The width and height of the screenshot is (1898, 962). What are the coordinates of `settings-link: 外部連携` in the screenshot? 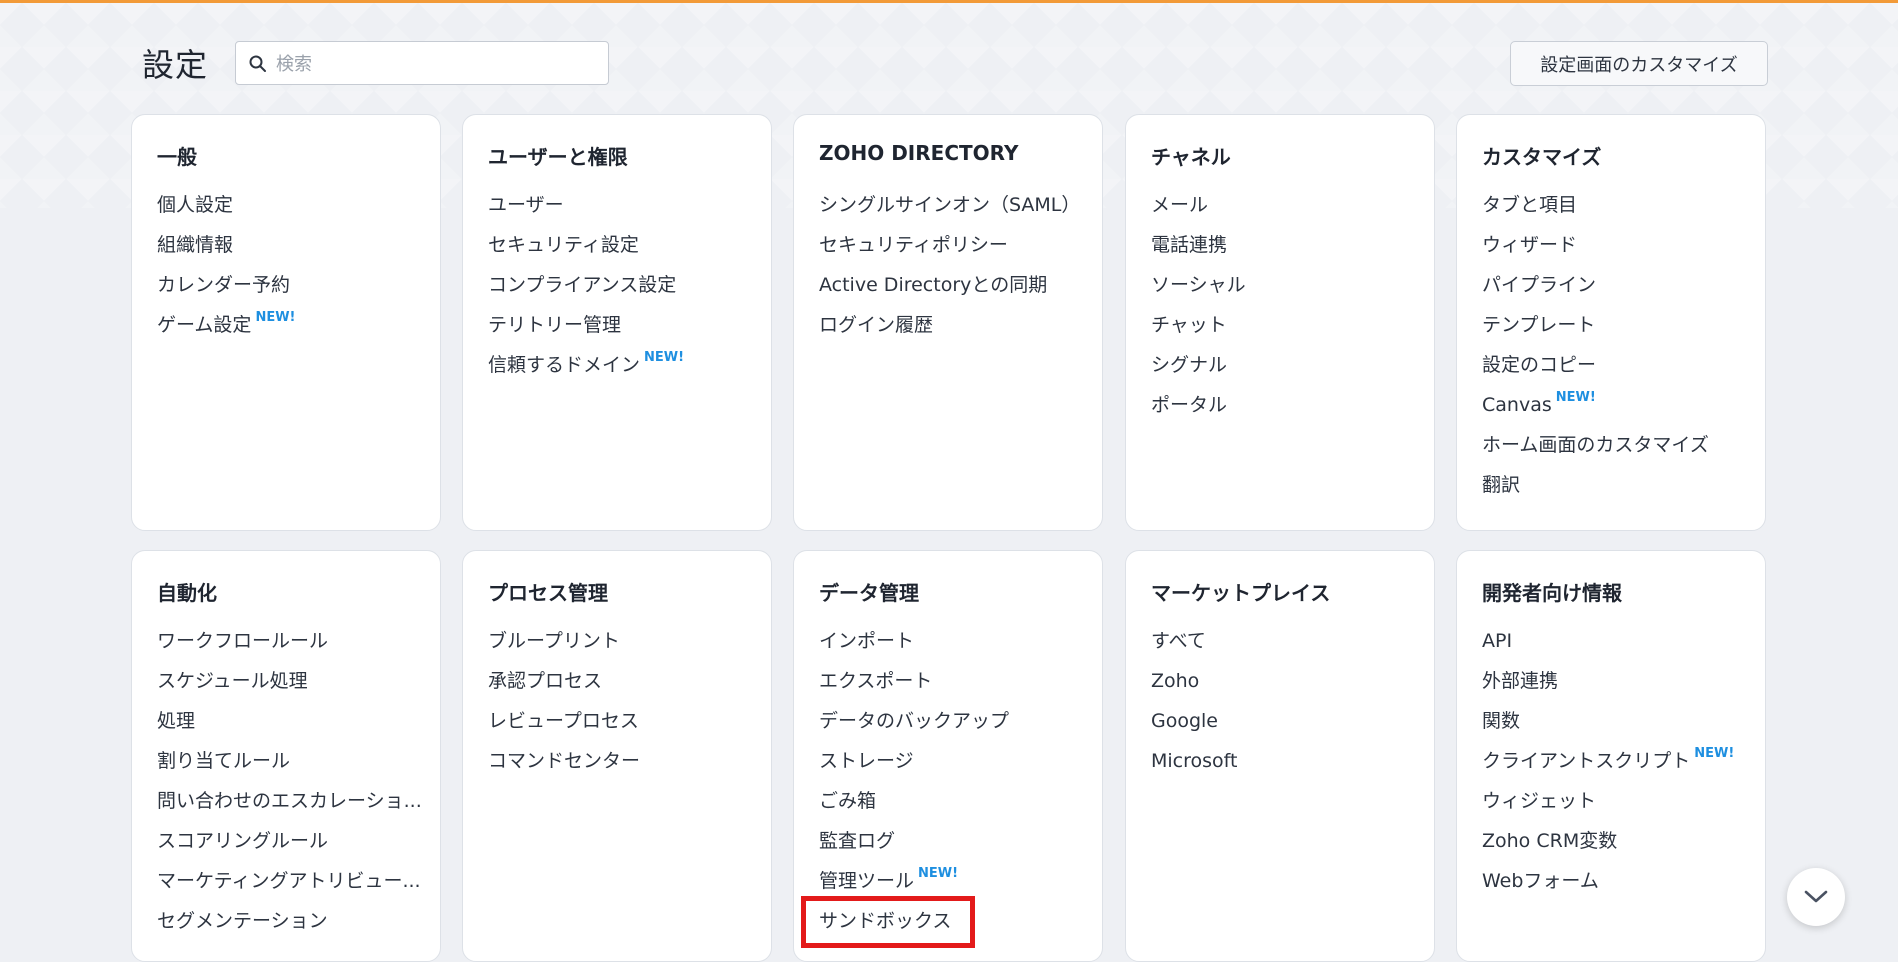 It's located at (1617, 681).